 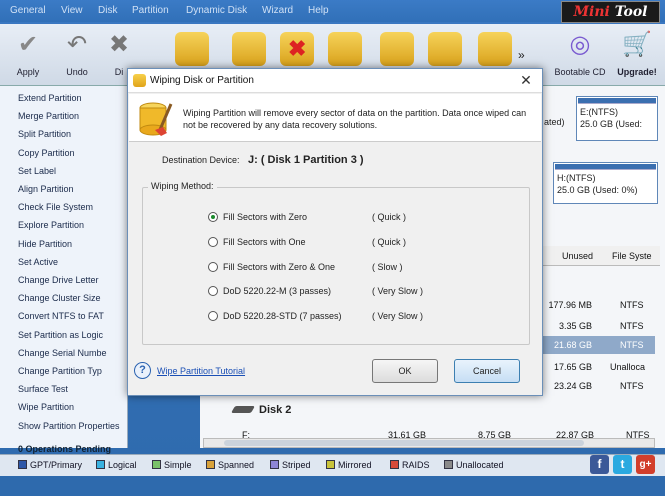 What do you see at coordinates (72, 371) in the screenshot?
I see `sidebar-item: Change Partition Typ` at bounding box center [72, 371].